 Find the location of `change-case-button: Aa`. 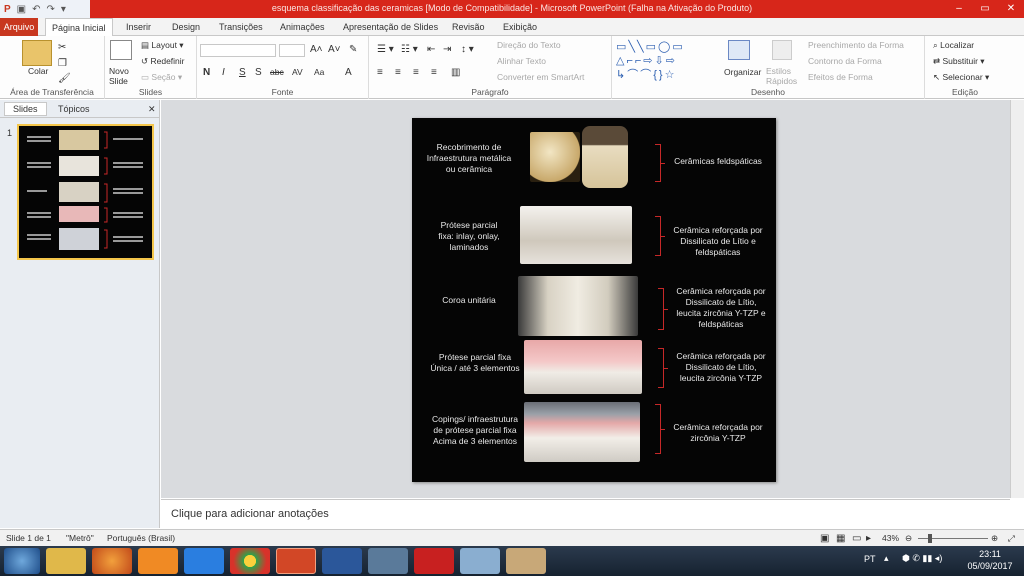

change-case-button: Aa is located at coordinates (319, 72).